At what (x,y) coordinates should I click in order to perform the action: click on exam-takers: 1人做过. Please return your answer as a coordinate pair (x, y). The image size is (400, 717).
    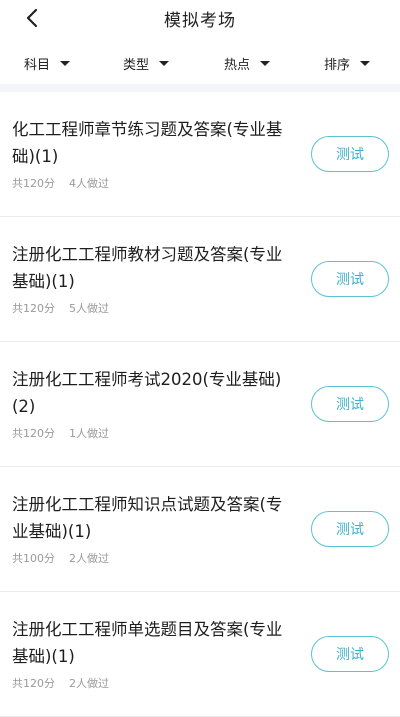
    Looking at the image, I should click on (89, 433).